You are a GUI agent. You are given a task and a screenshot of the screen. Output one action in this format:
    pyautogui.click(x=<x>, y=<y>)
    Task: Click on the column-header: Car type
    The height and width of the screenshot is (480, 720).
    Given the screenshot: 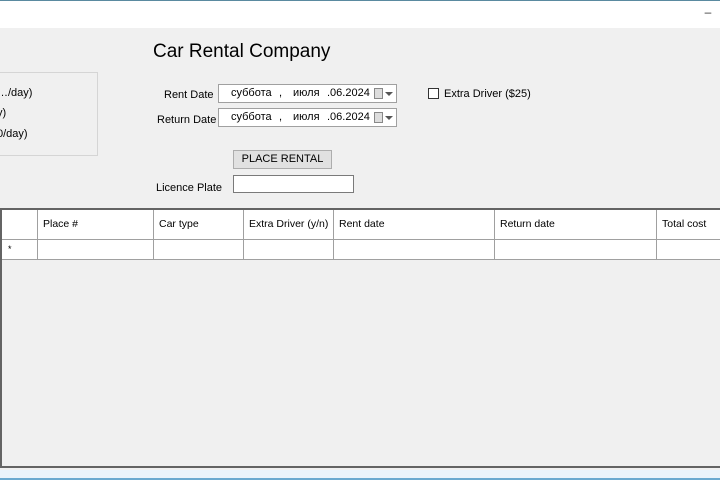 What is the action you would take?
    pyautogui.click(x=198, y=224)
    